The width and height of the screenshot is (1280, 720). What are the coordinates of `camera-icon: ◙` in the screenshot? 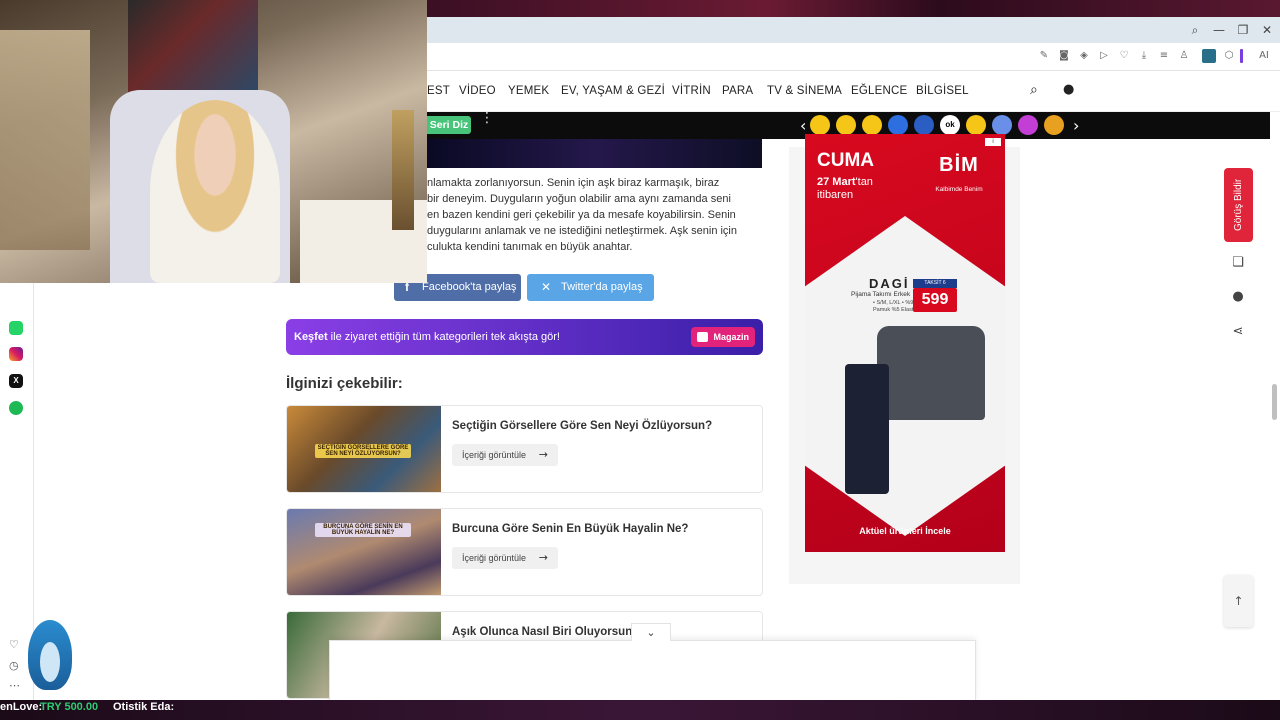 It's located at (1064, 56).